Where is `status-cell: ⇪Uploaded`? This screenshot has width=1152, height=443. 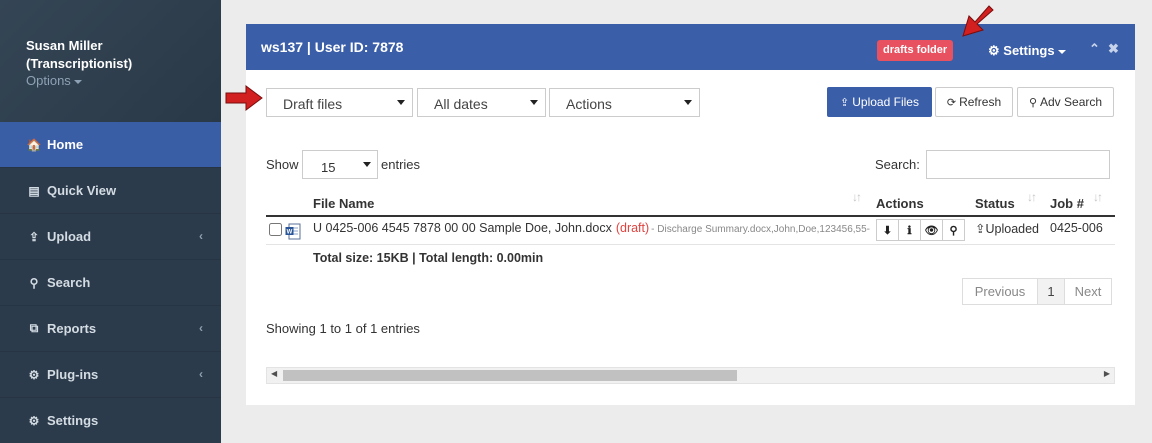
status-cell: ⇪Uploaded is located at coordinates (1007, 228).